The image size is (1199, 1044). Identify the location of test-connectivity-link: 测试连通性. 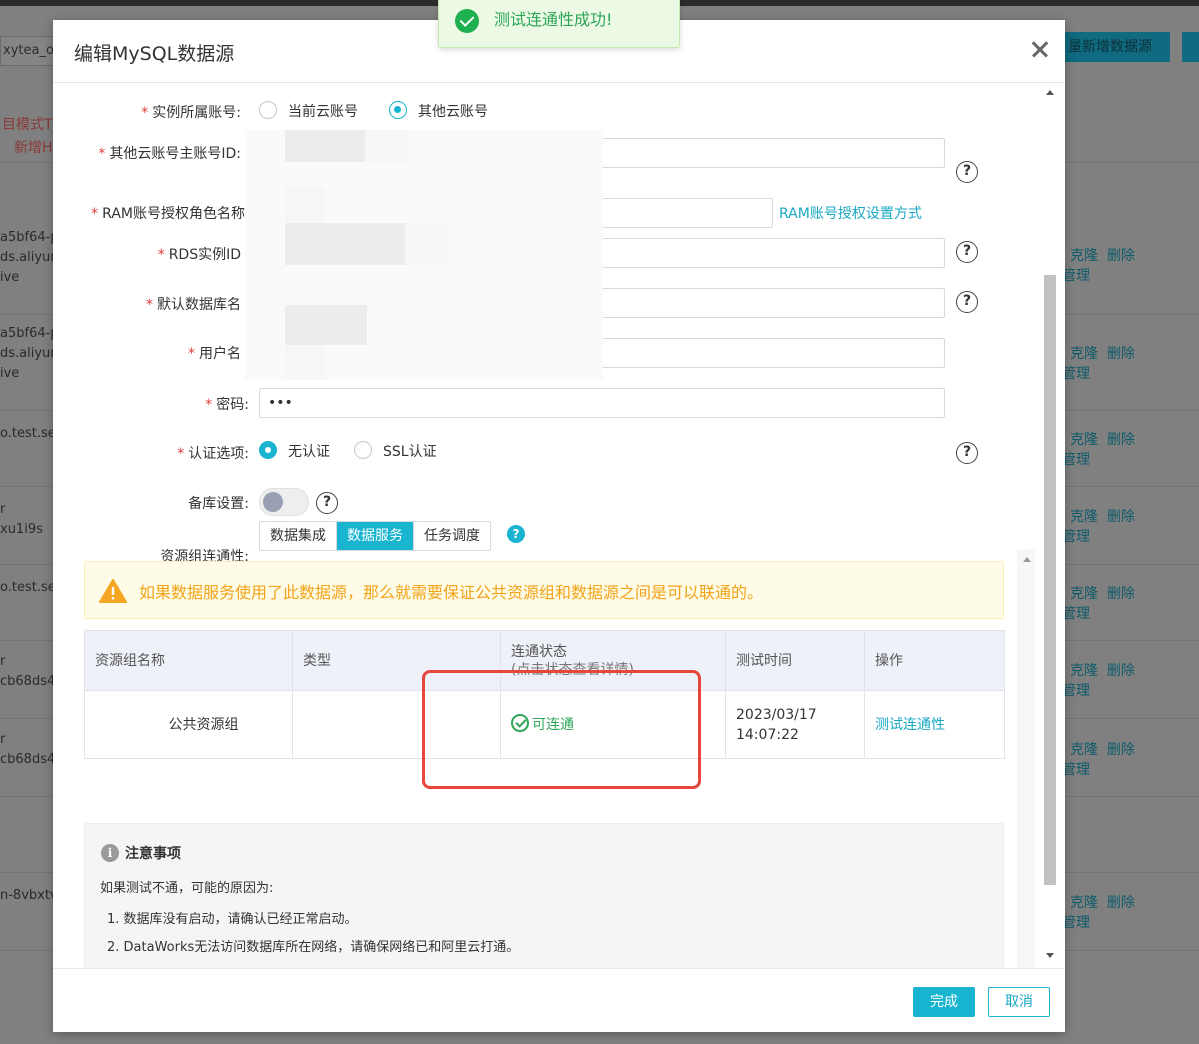
(910, 725).